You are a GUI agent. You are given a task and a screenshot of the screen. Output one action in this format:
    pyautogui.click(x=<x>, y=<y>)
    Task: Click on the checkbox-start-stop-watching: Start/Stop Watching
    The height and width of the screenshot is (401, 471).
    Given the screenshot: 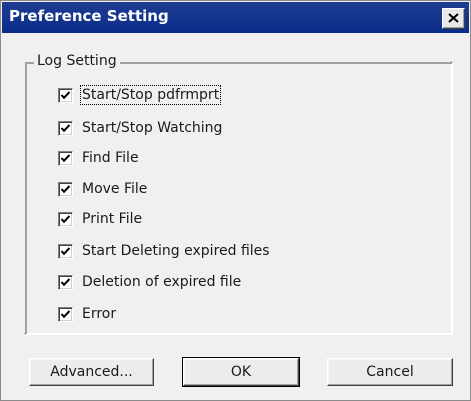 What is the action you would take?
    pyautogui.click(x=140, y=128)
    